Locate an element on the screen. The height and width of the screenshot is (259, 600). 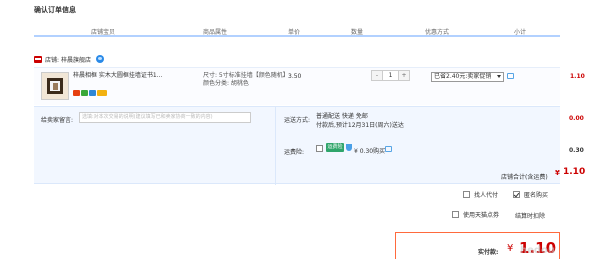
anonymous-label: 匿名购买 is located at coordinates (536, 195).